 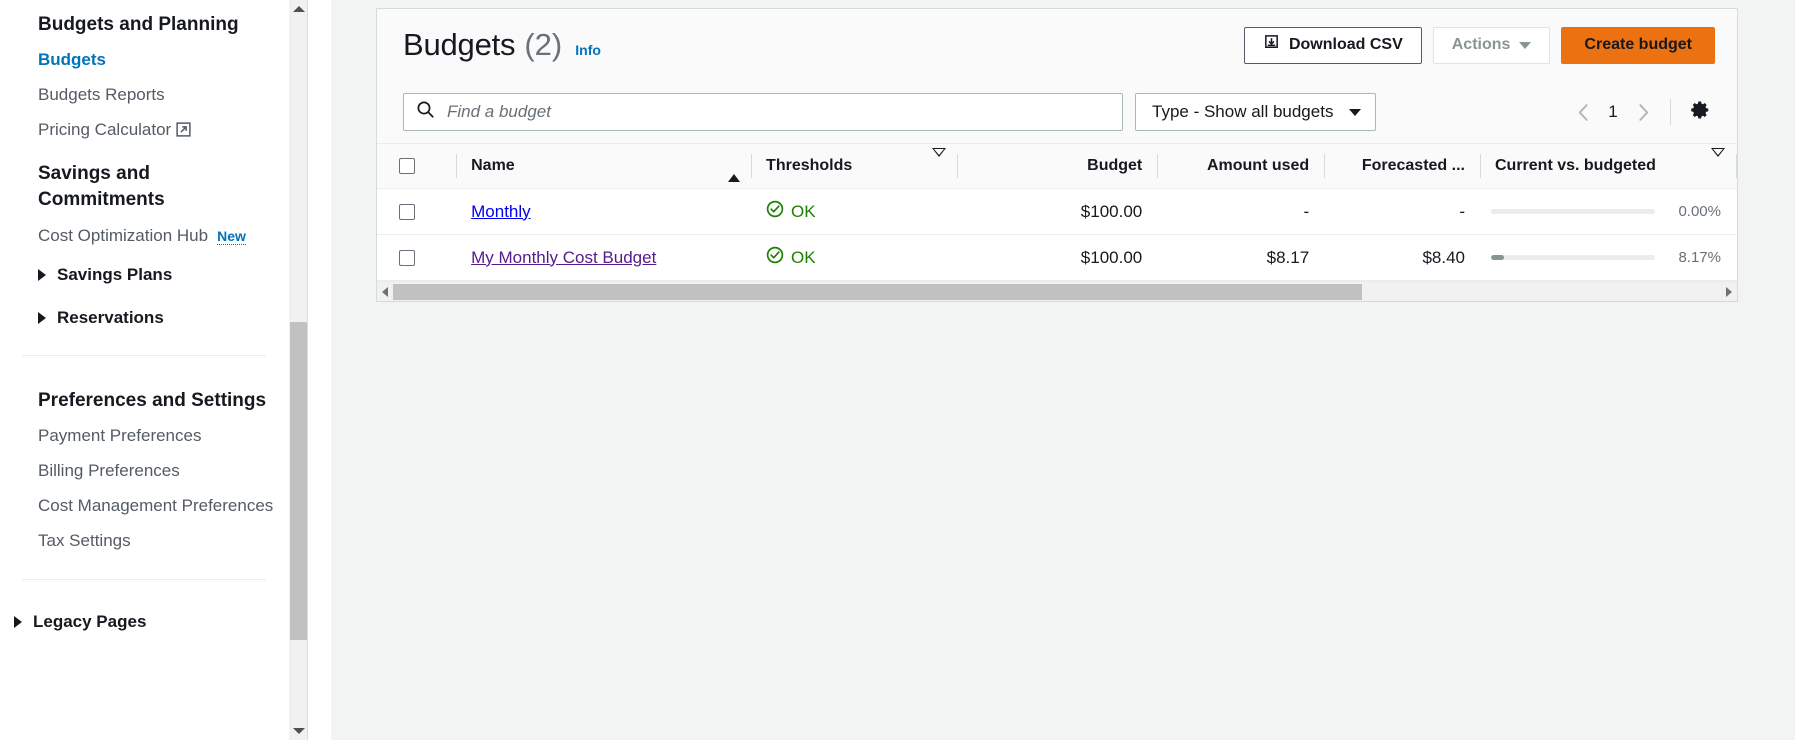 I want to click on budget-amount-cell: $100.00, so click(x=1058, y=257).